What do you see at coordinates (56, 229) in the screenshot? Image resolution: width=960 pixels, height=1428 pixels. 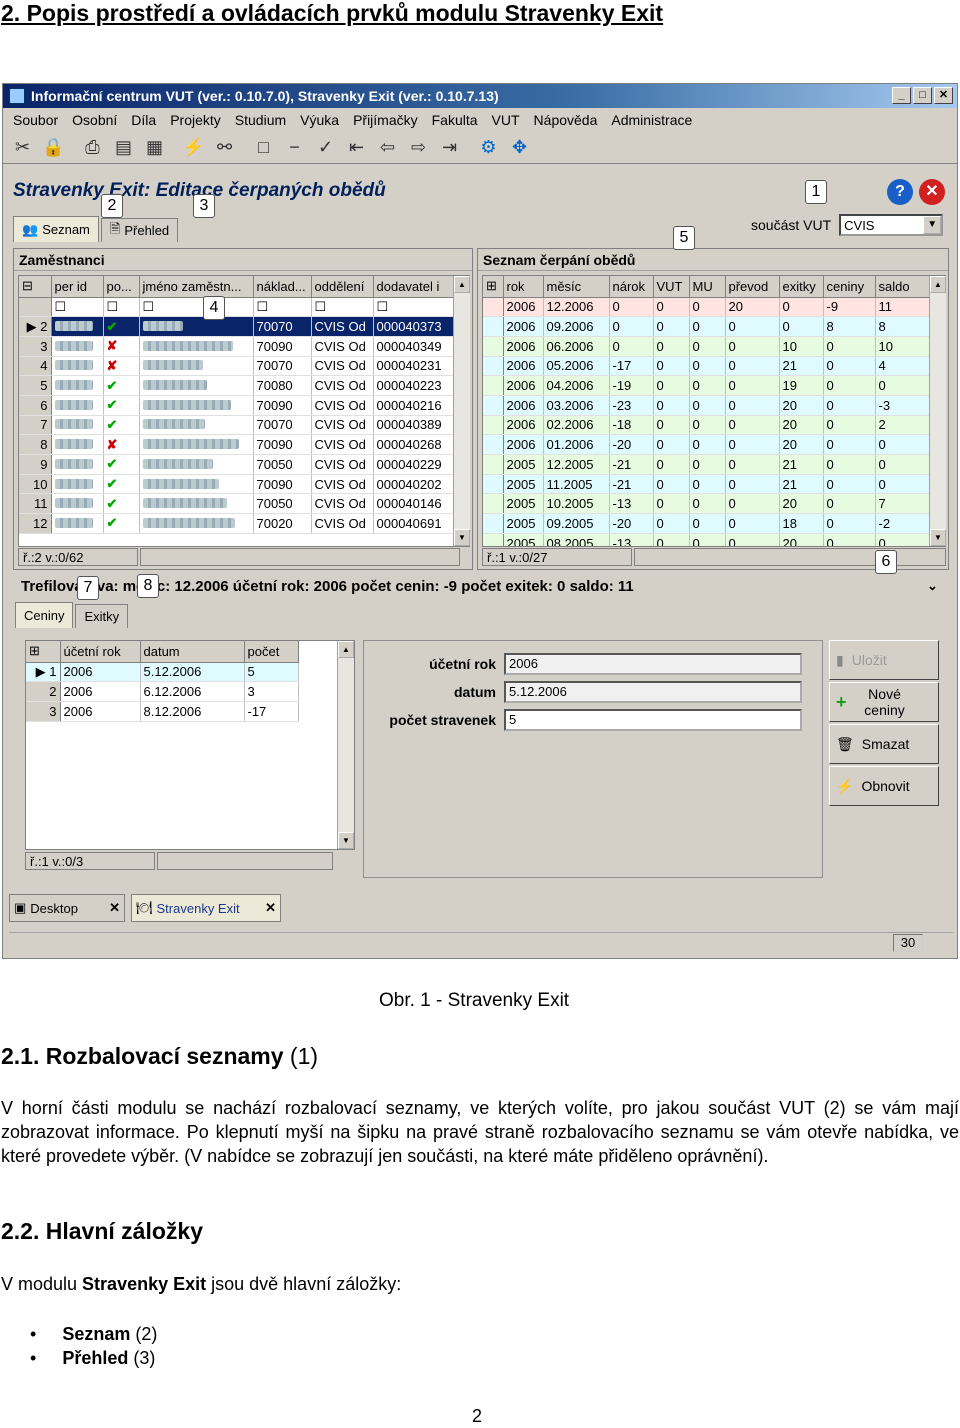 I see `tab-seznam: 👥 Seznam` at bounding box center [56, 229].